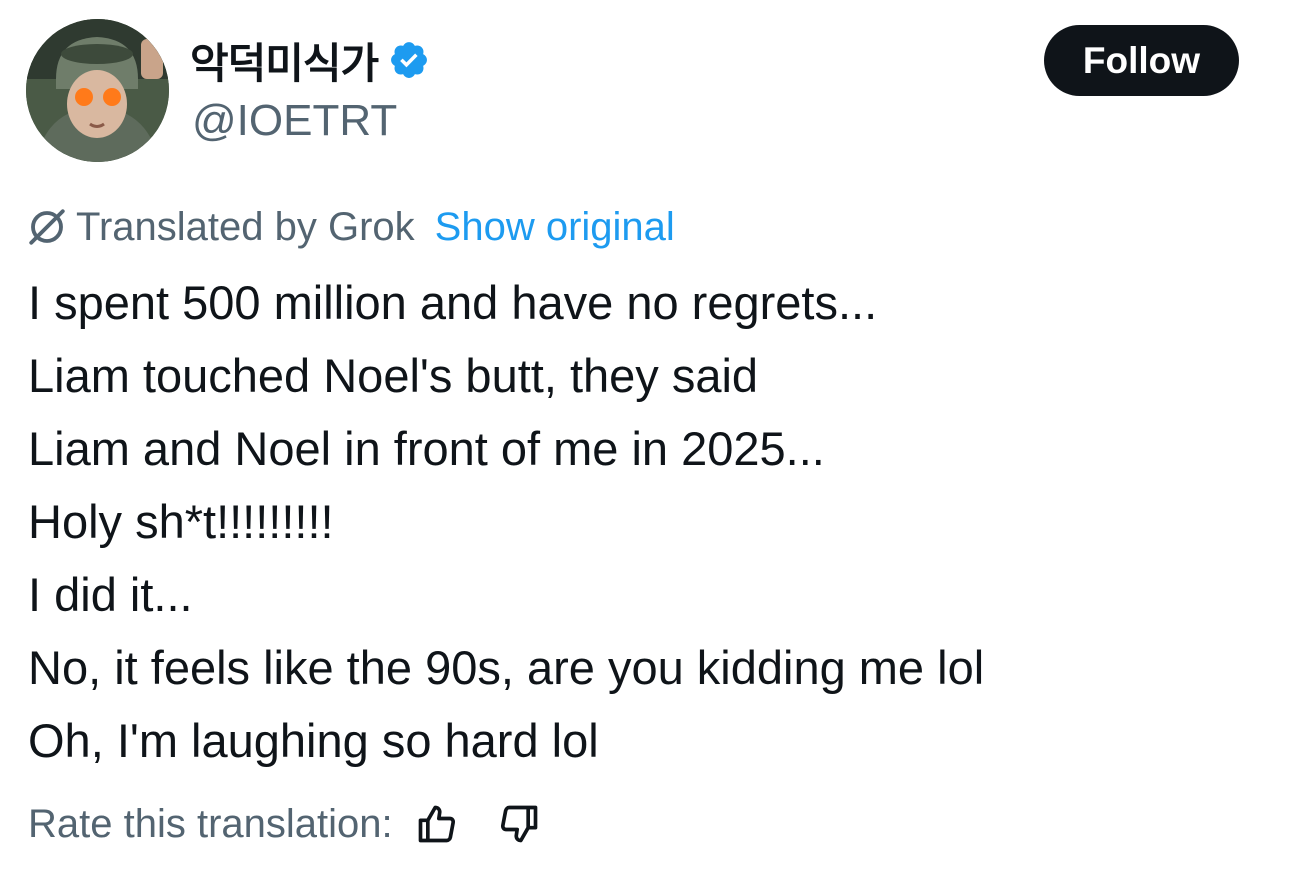 This screenshot has height=871, width=1290. Describe the element at coordinates (555, 227) in the screenshot. I see `show-original-link: Show original` at that location.